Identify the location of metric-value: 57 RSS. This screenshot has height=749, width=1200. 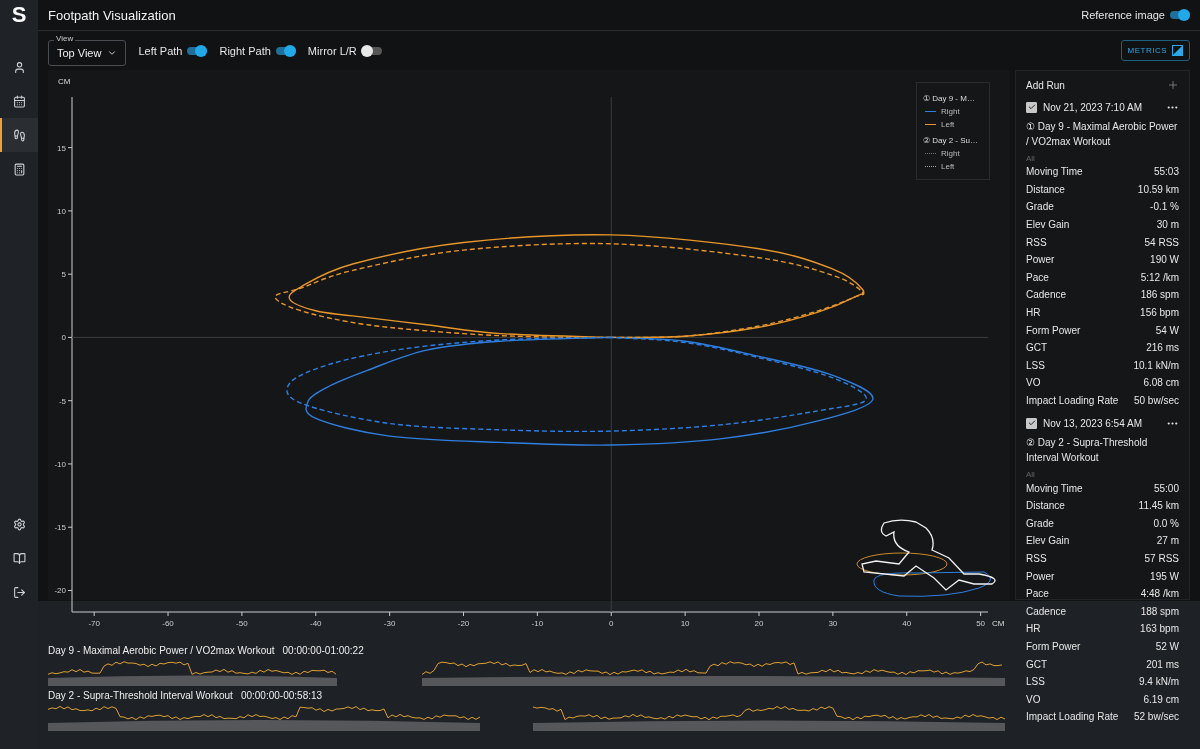
(1161, 558).